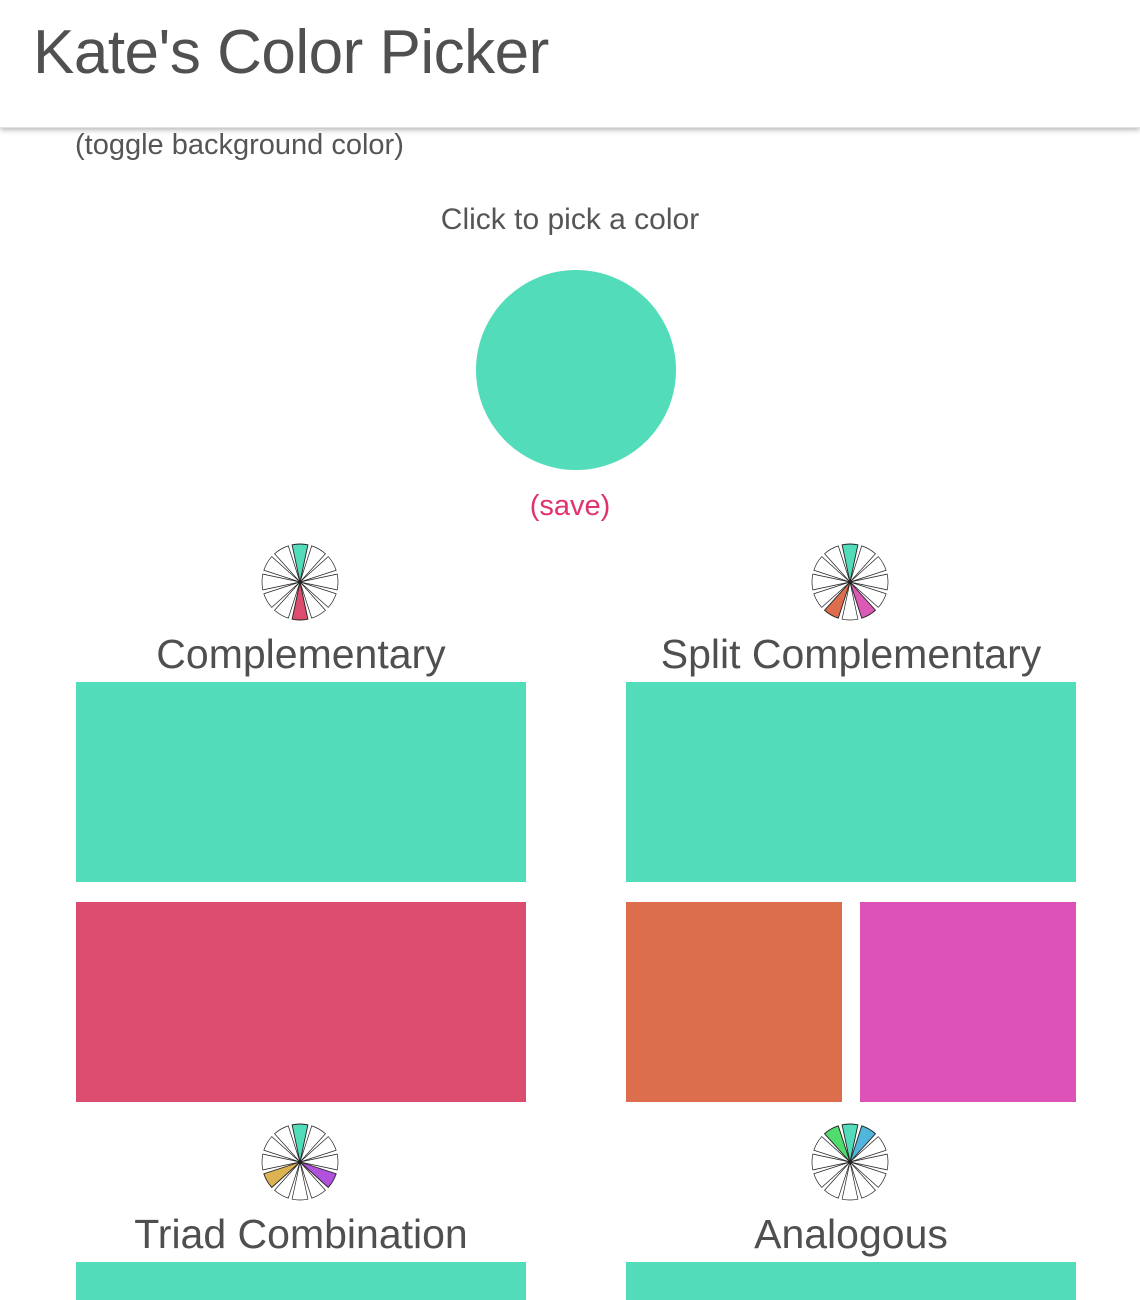  Describe the element at coordinates (576, 370) in the screenshot. I see `color-picker-swatch` at that location.